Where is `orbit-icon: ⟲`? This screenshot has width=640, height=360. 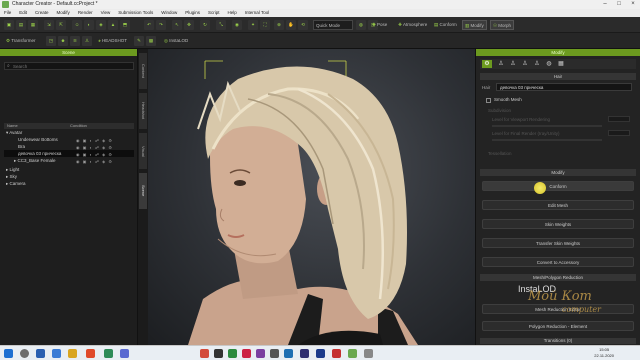 orbit-icon: ⟲ is located at coordinates (303, 25).